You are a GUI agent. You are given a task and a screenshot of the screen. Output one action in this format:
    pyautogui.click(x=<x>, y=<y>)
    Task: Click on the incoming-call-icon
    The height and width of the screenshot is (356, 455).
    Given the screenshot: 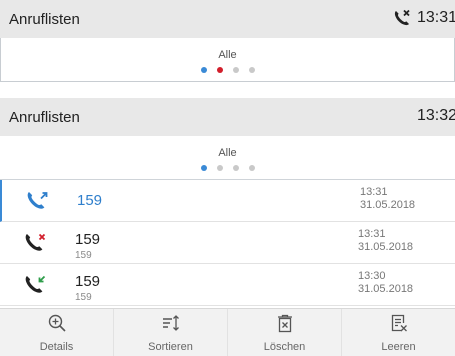 What is the action you would take?
    pyautogui.click(x=35, y=284)
    